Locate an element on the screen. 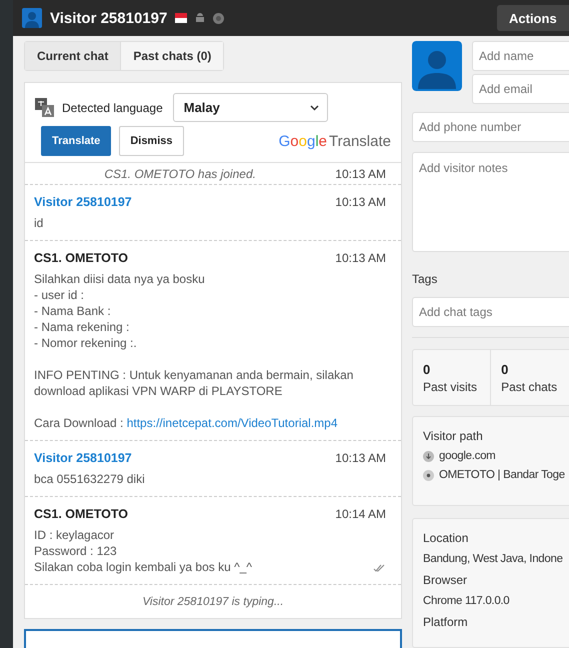 The height and width of the screenshot is (648, 569). detail-label: Browser is located at coordinates (445, 580).